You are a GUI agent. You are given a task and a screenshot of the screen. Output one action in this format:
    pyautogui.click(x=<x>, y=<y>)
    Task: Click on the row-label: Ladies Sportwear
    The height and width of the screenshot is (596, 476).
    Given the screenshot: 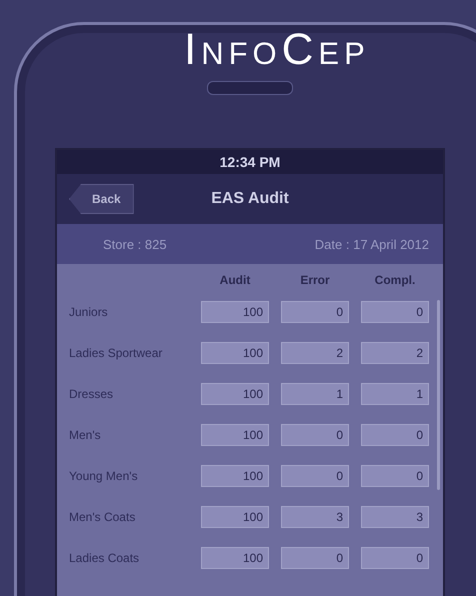 What is the action you would take?
    pyautogui.click(x=116, y=353)
    